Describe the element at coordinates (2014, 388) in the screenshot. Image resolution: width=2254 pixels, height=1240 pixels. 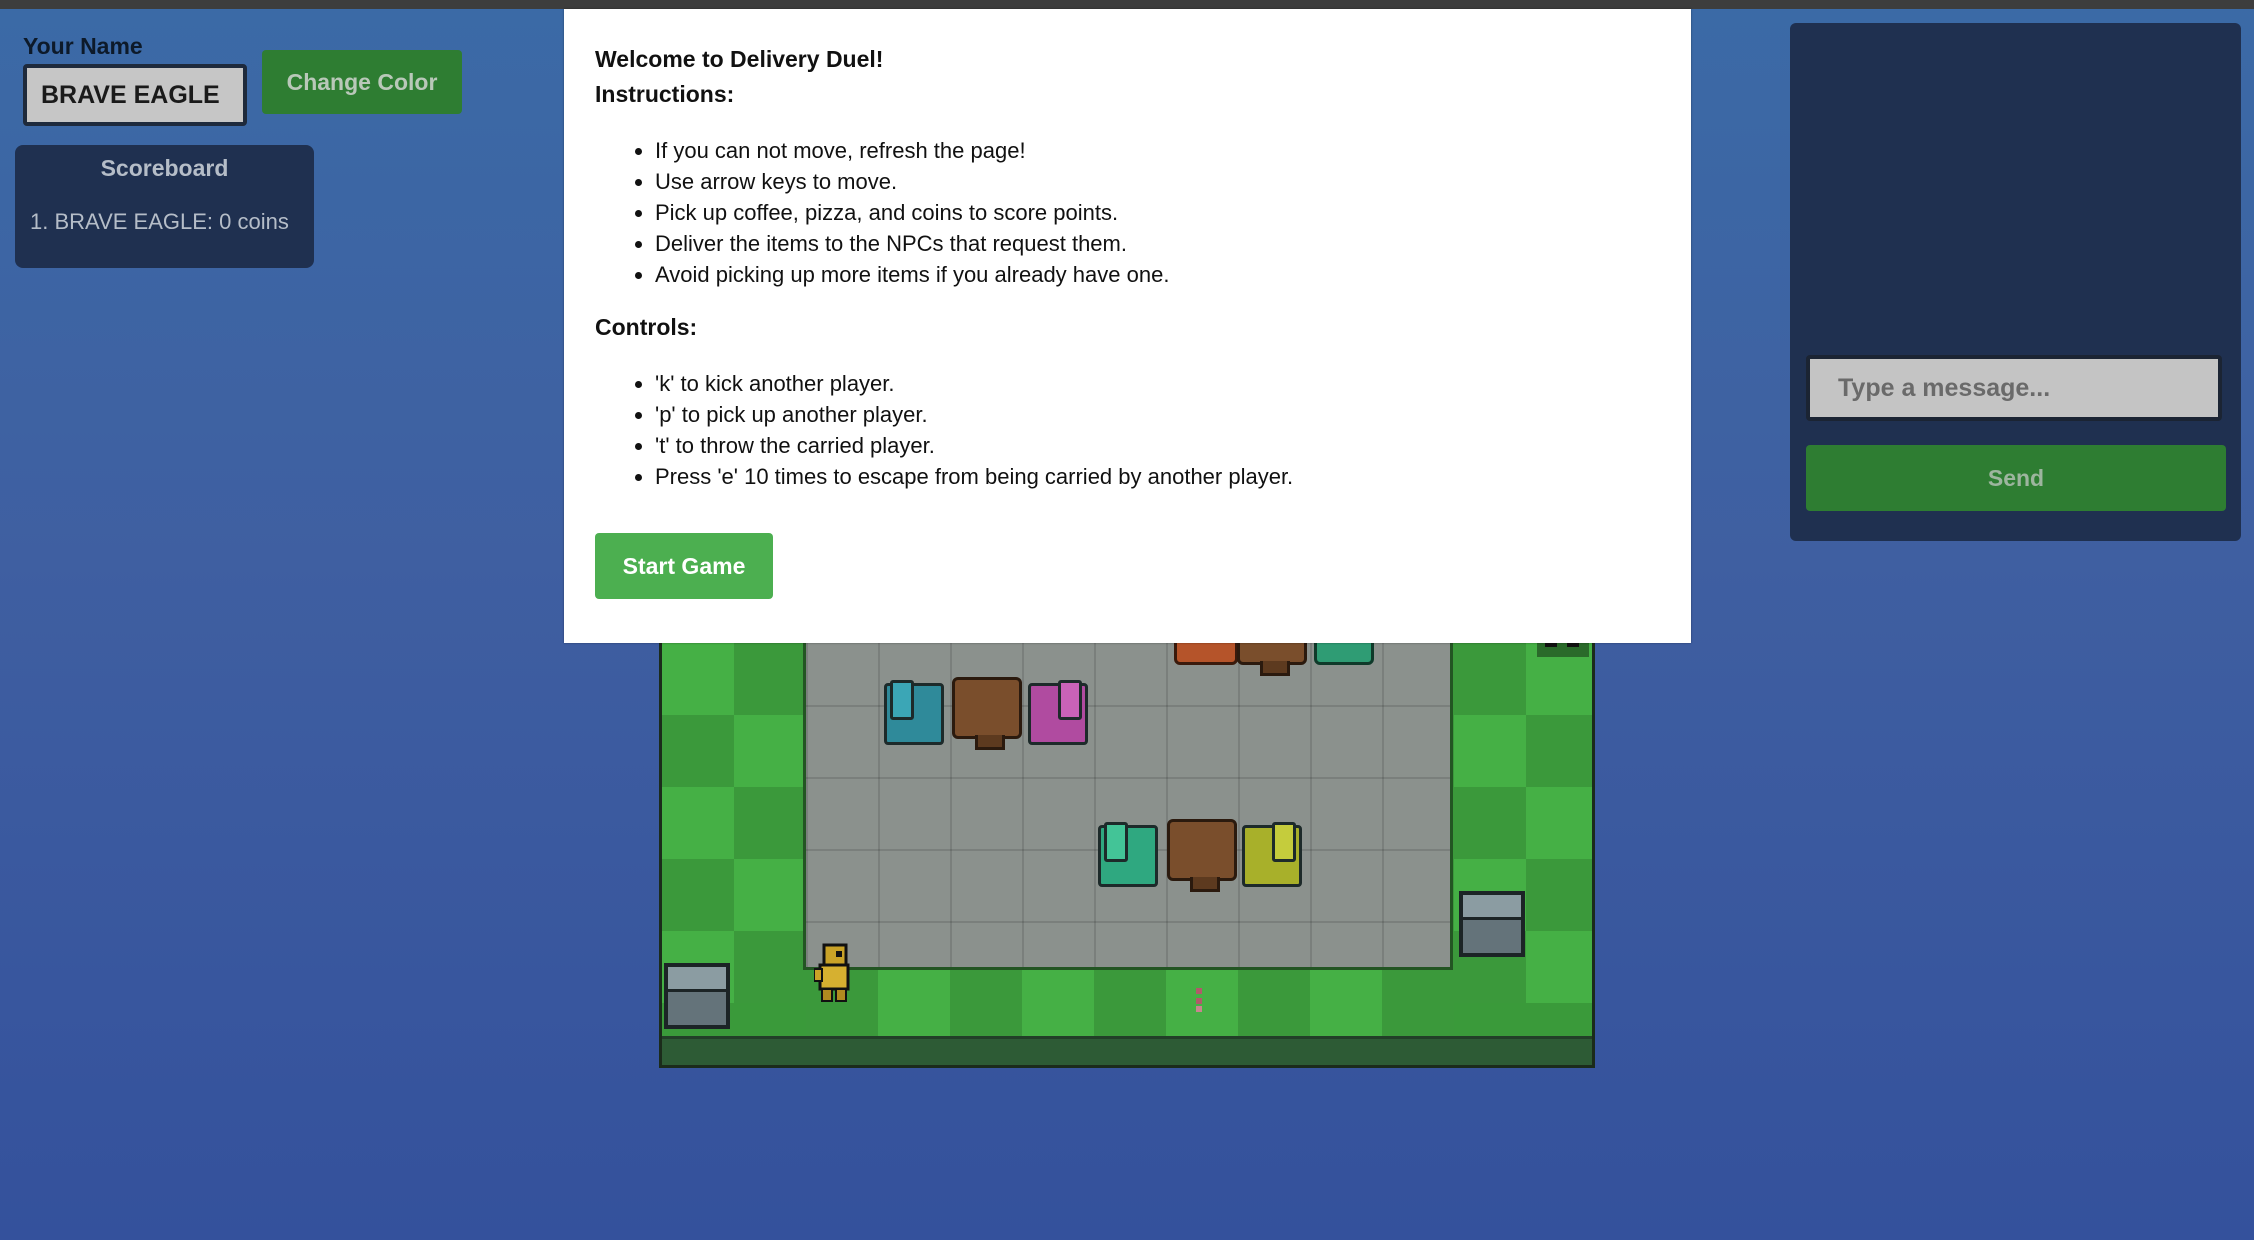
I see `chat-message-input` at that location.